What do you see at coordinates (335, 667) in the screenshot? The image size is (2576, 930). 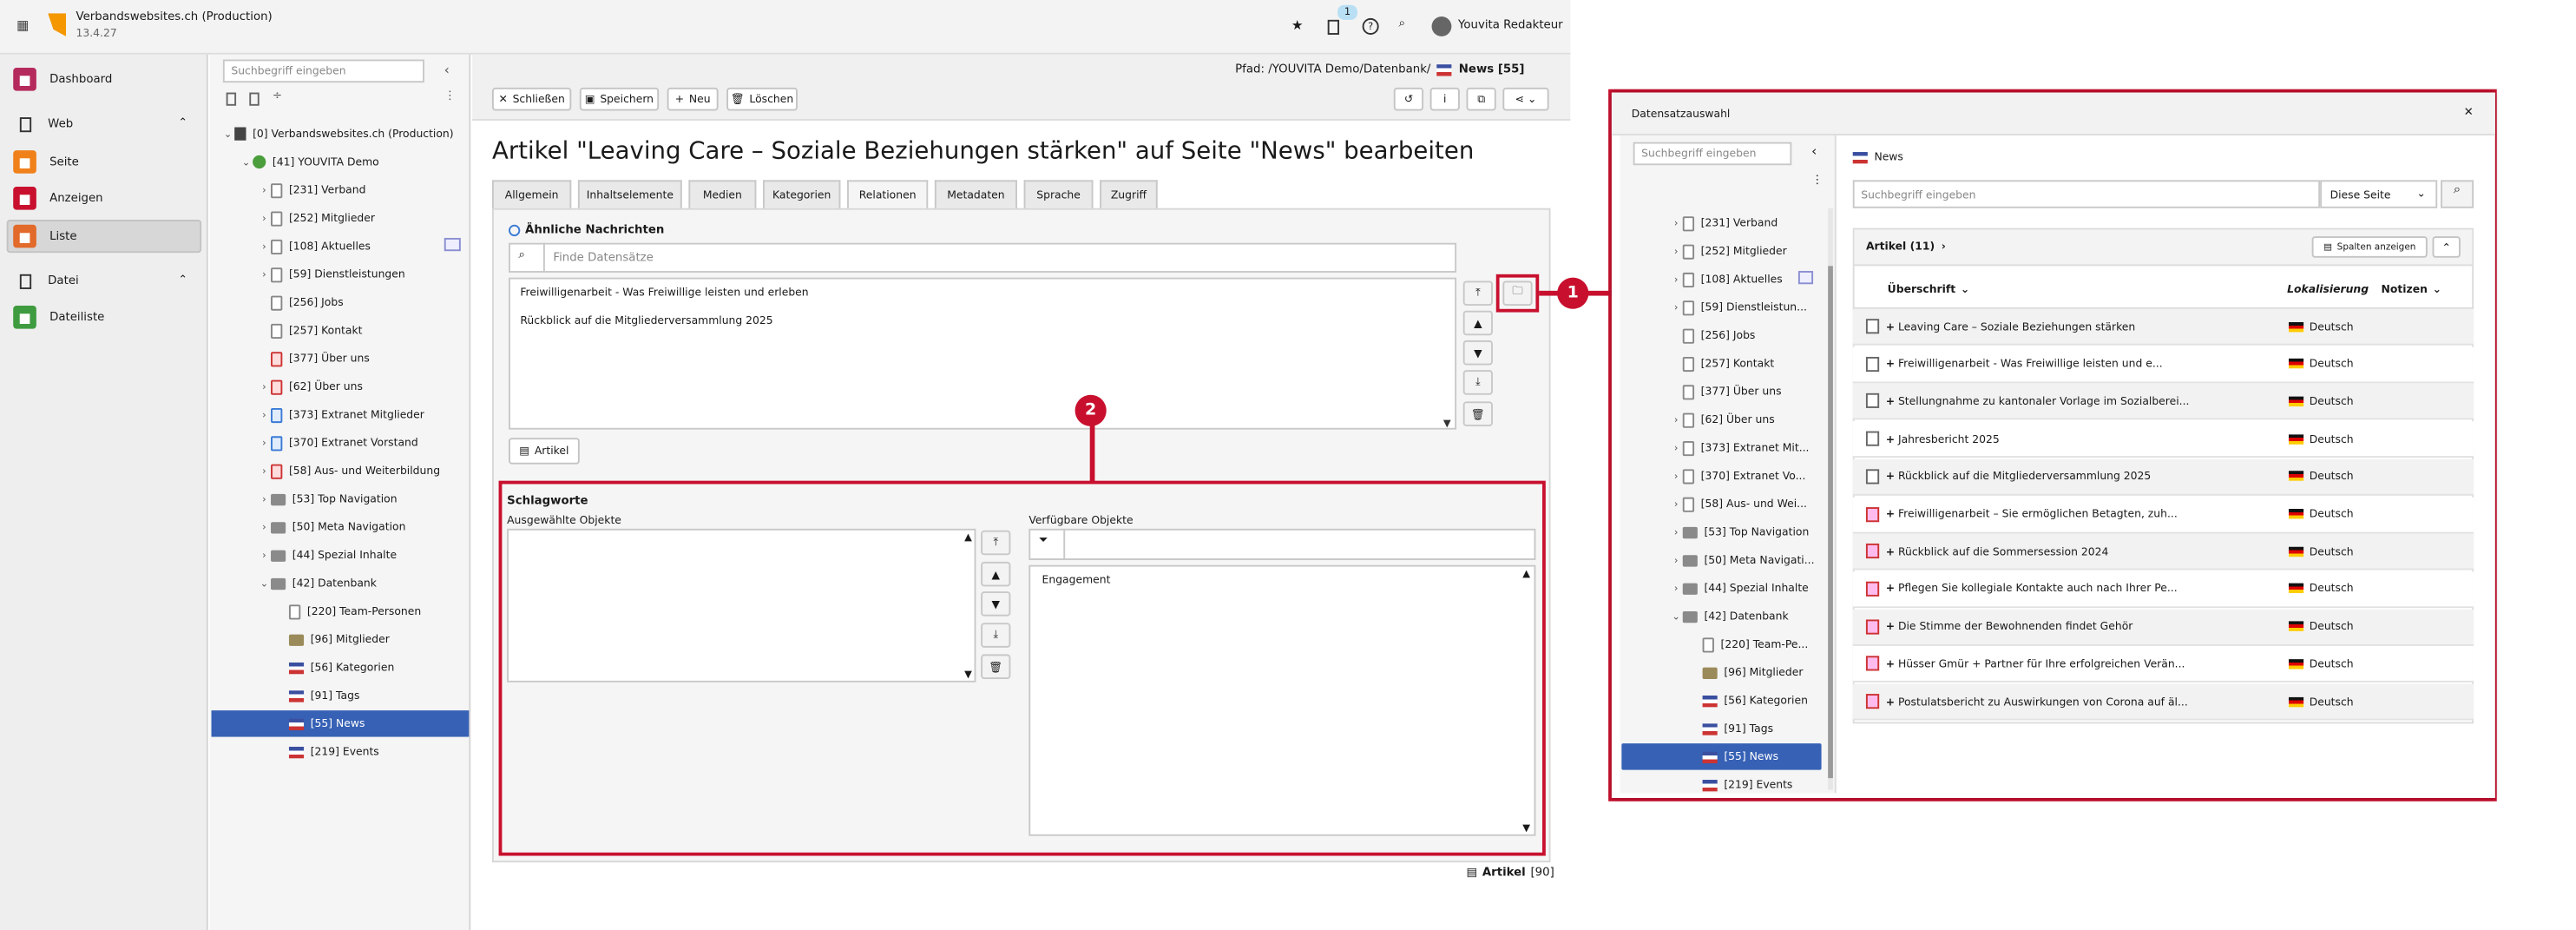 I see `tree-item: [56] Kategorien` at bounding box center [335, 667].